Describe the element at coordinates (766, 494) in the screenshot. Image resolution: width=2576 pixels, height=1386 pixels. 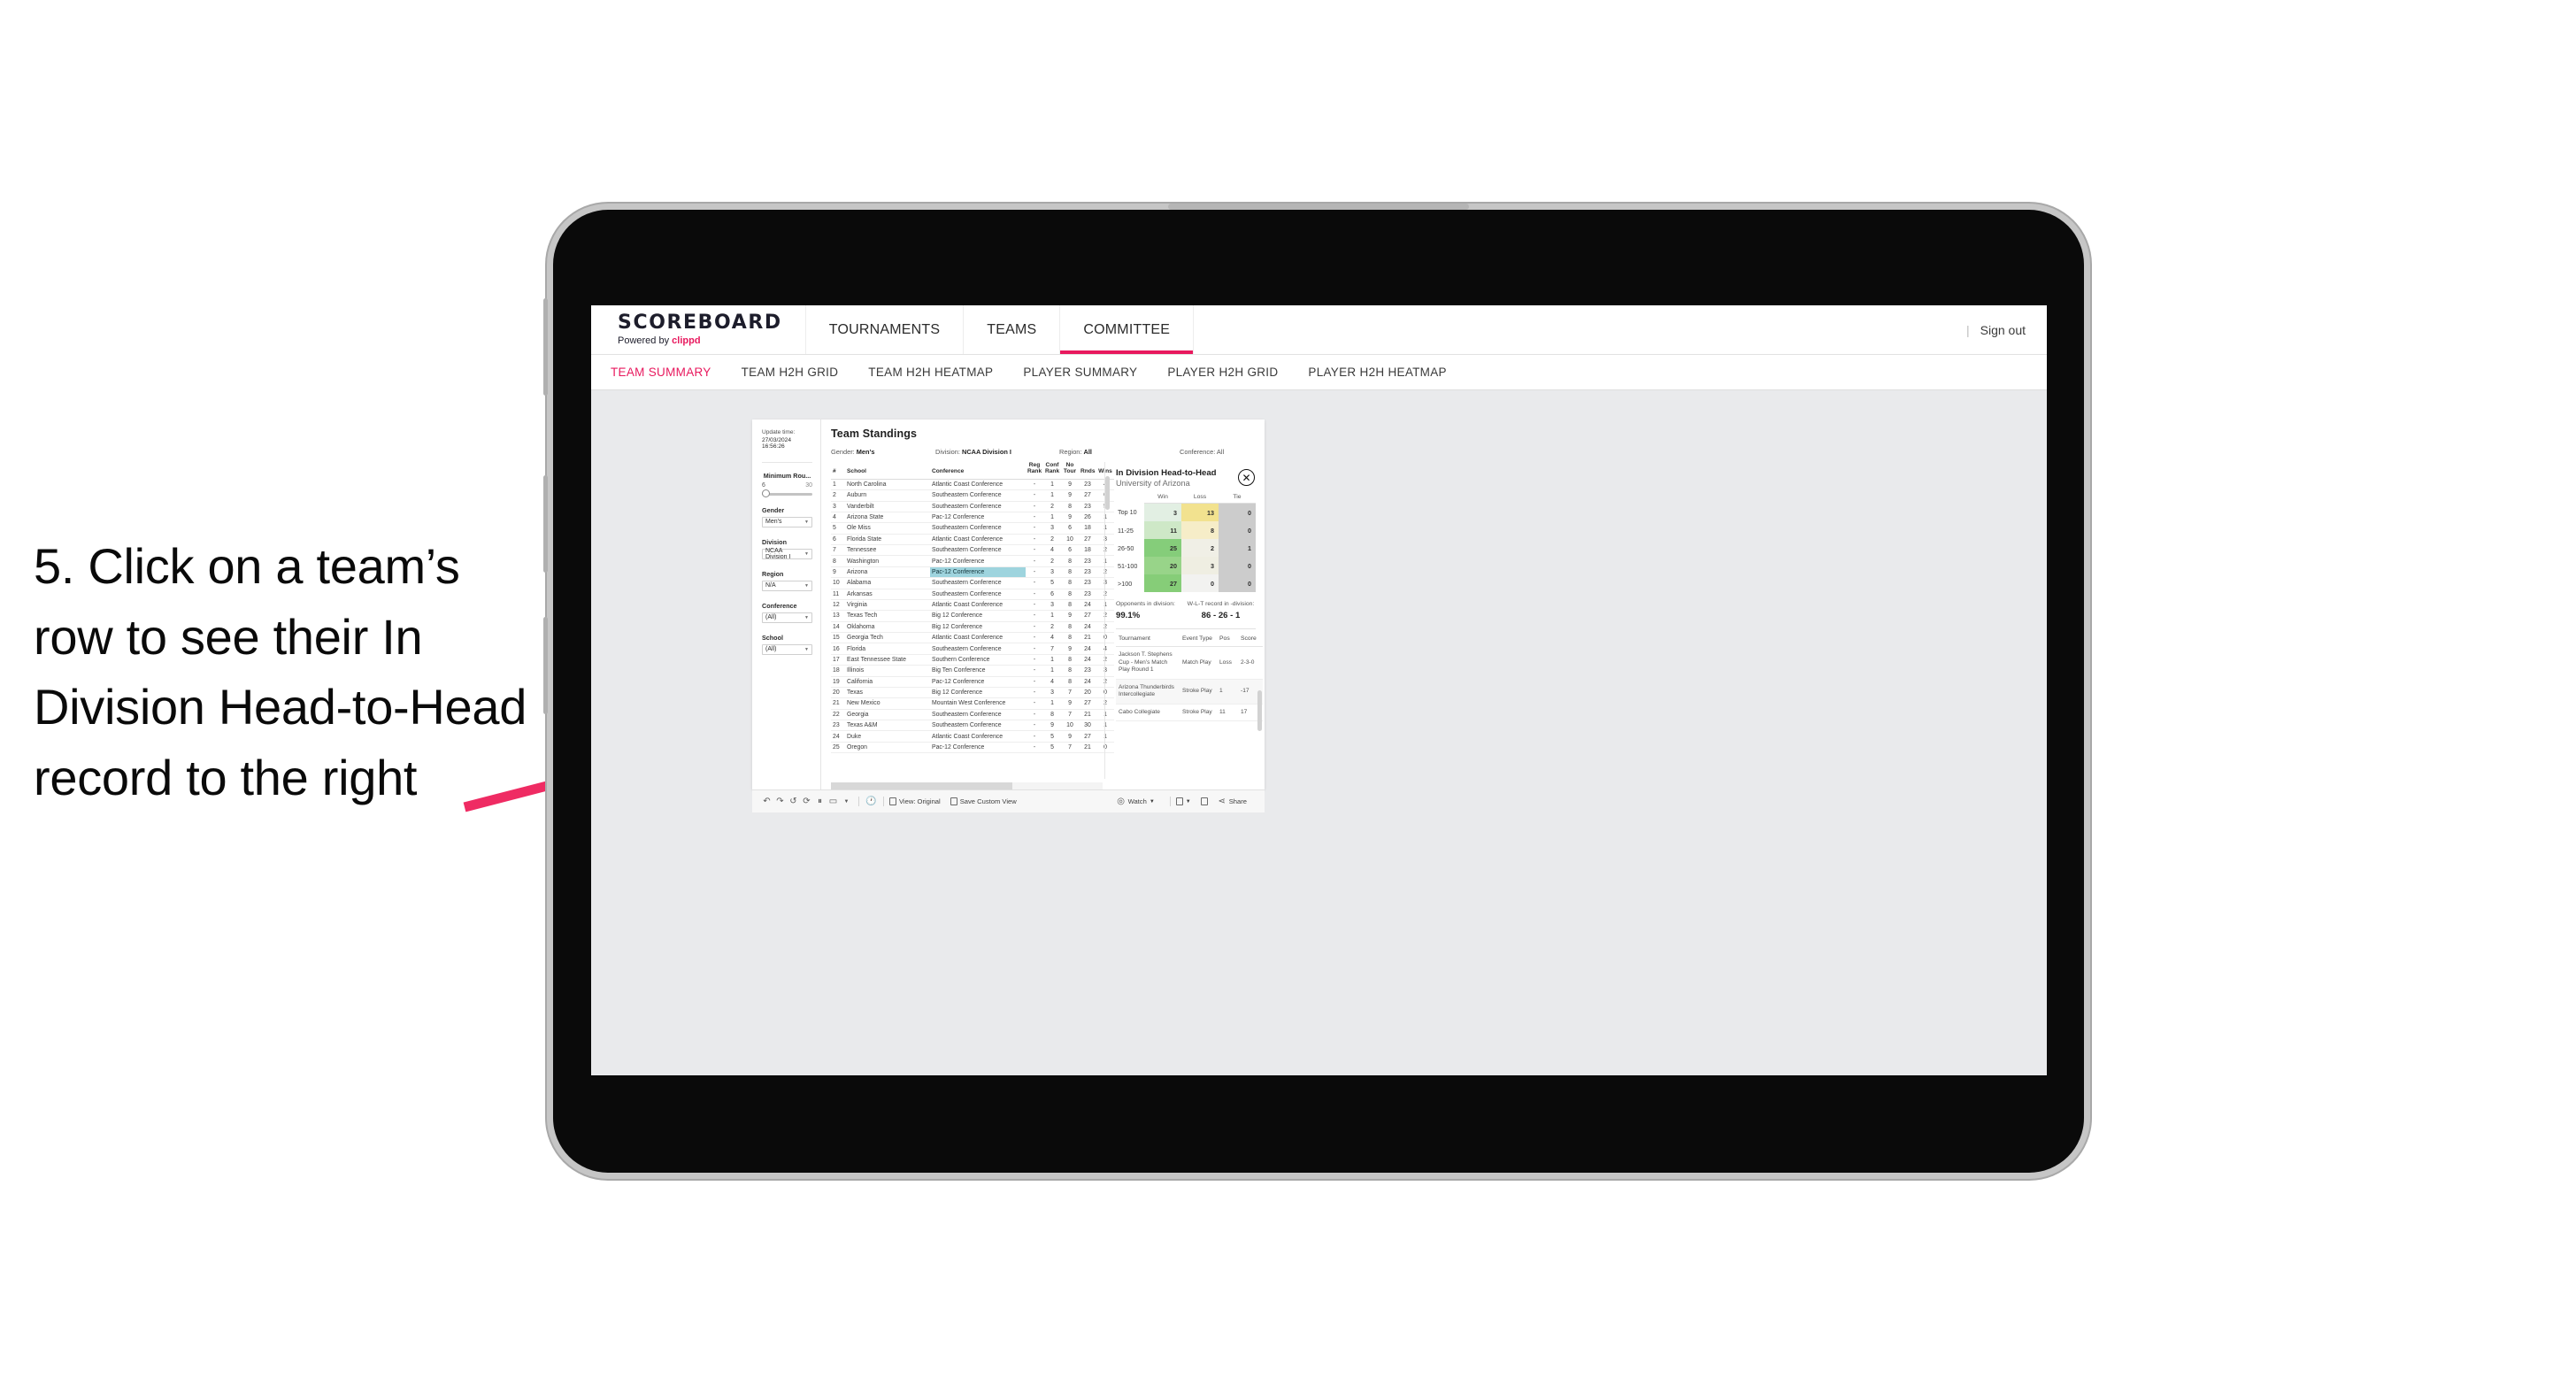
I see `slider-handle` at that location.